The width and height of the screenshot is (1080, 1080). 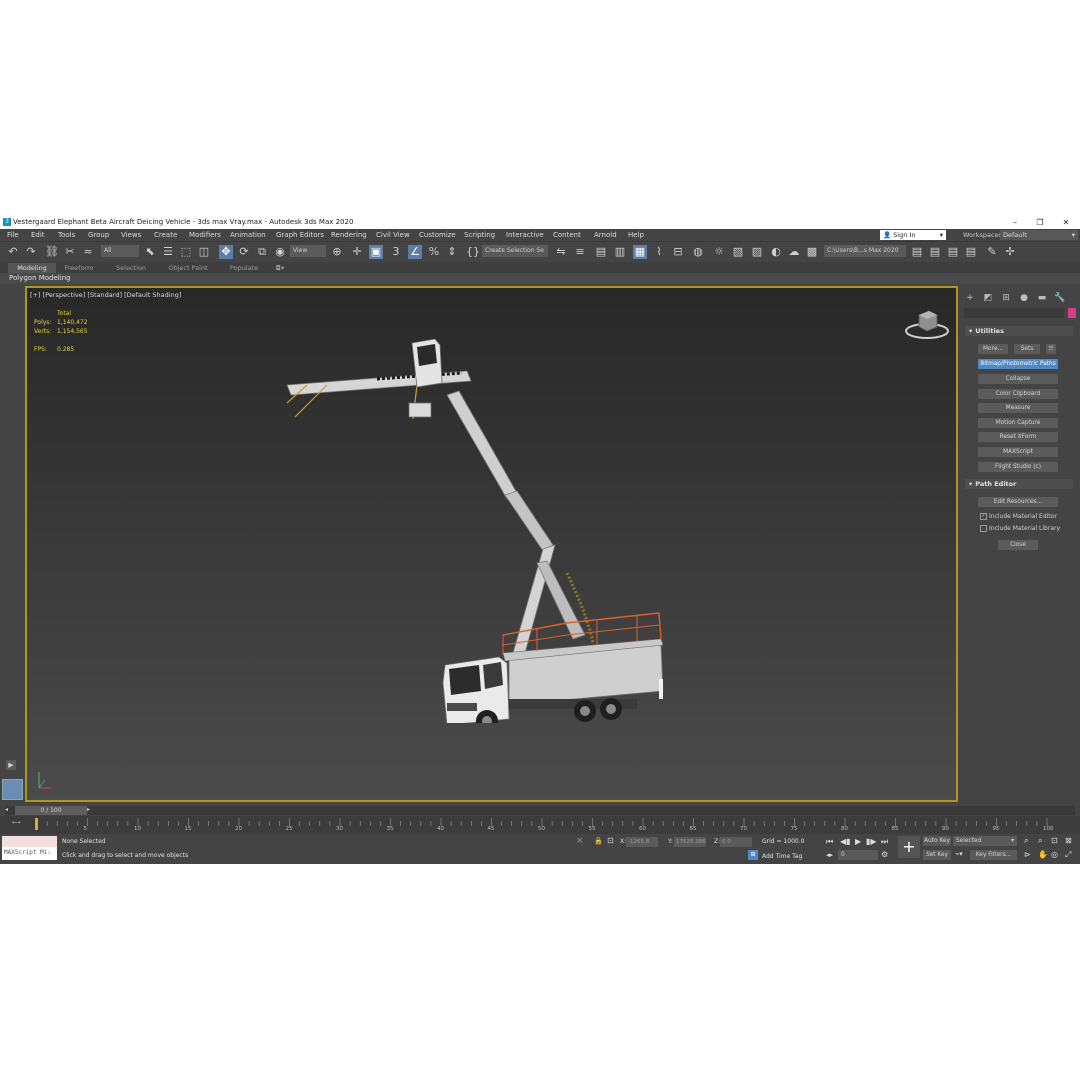 What do you see at coordinates (1072, 313) in the screenshot?
I see `object-color-swatch` at bounding box center [1072, 313].